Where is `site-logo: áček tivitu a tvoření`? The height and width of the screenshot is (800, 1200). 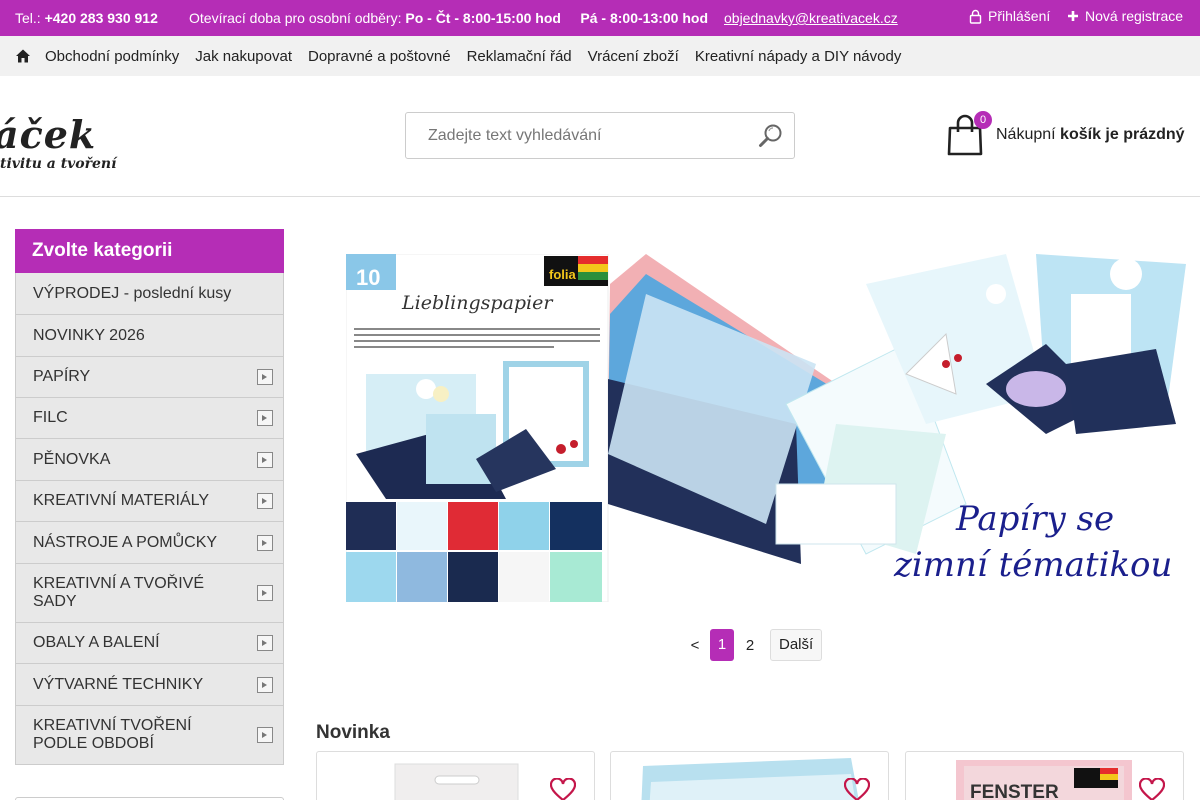
site-logo: áček tivitu a tvoření is located at coordinates (58, 142).